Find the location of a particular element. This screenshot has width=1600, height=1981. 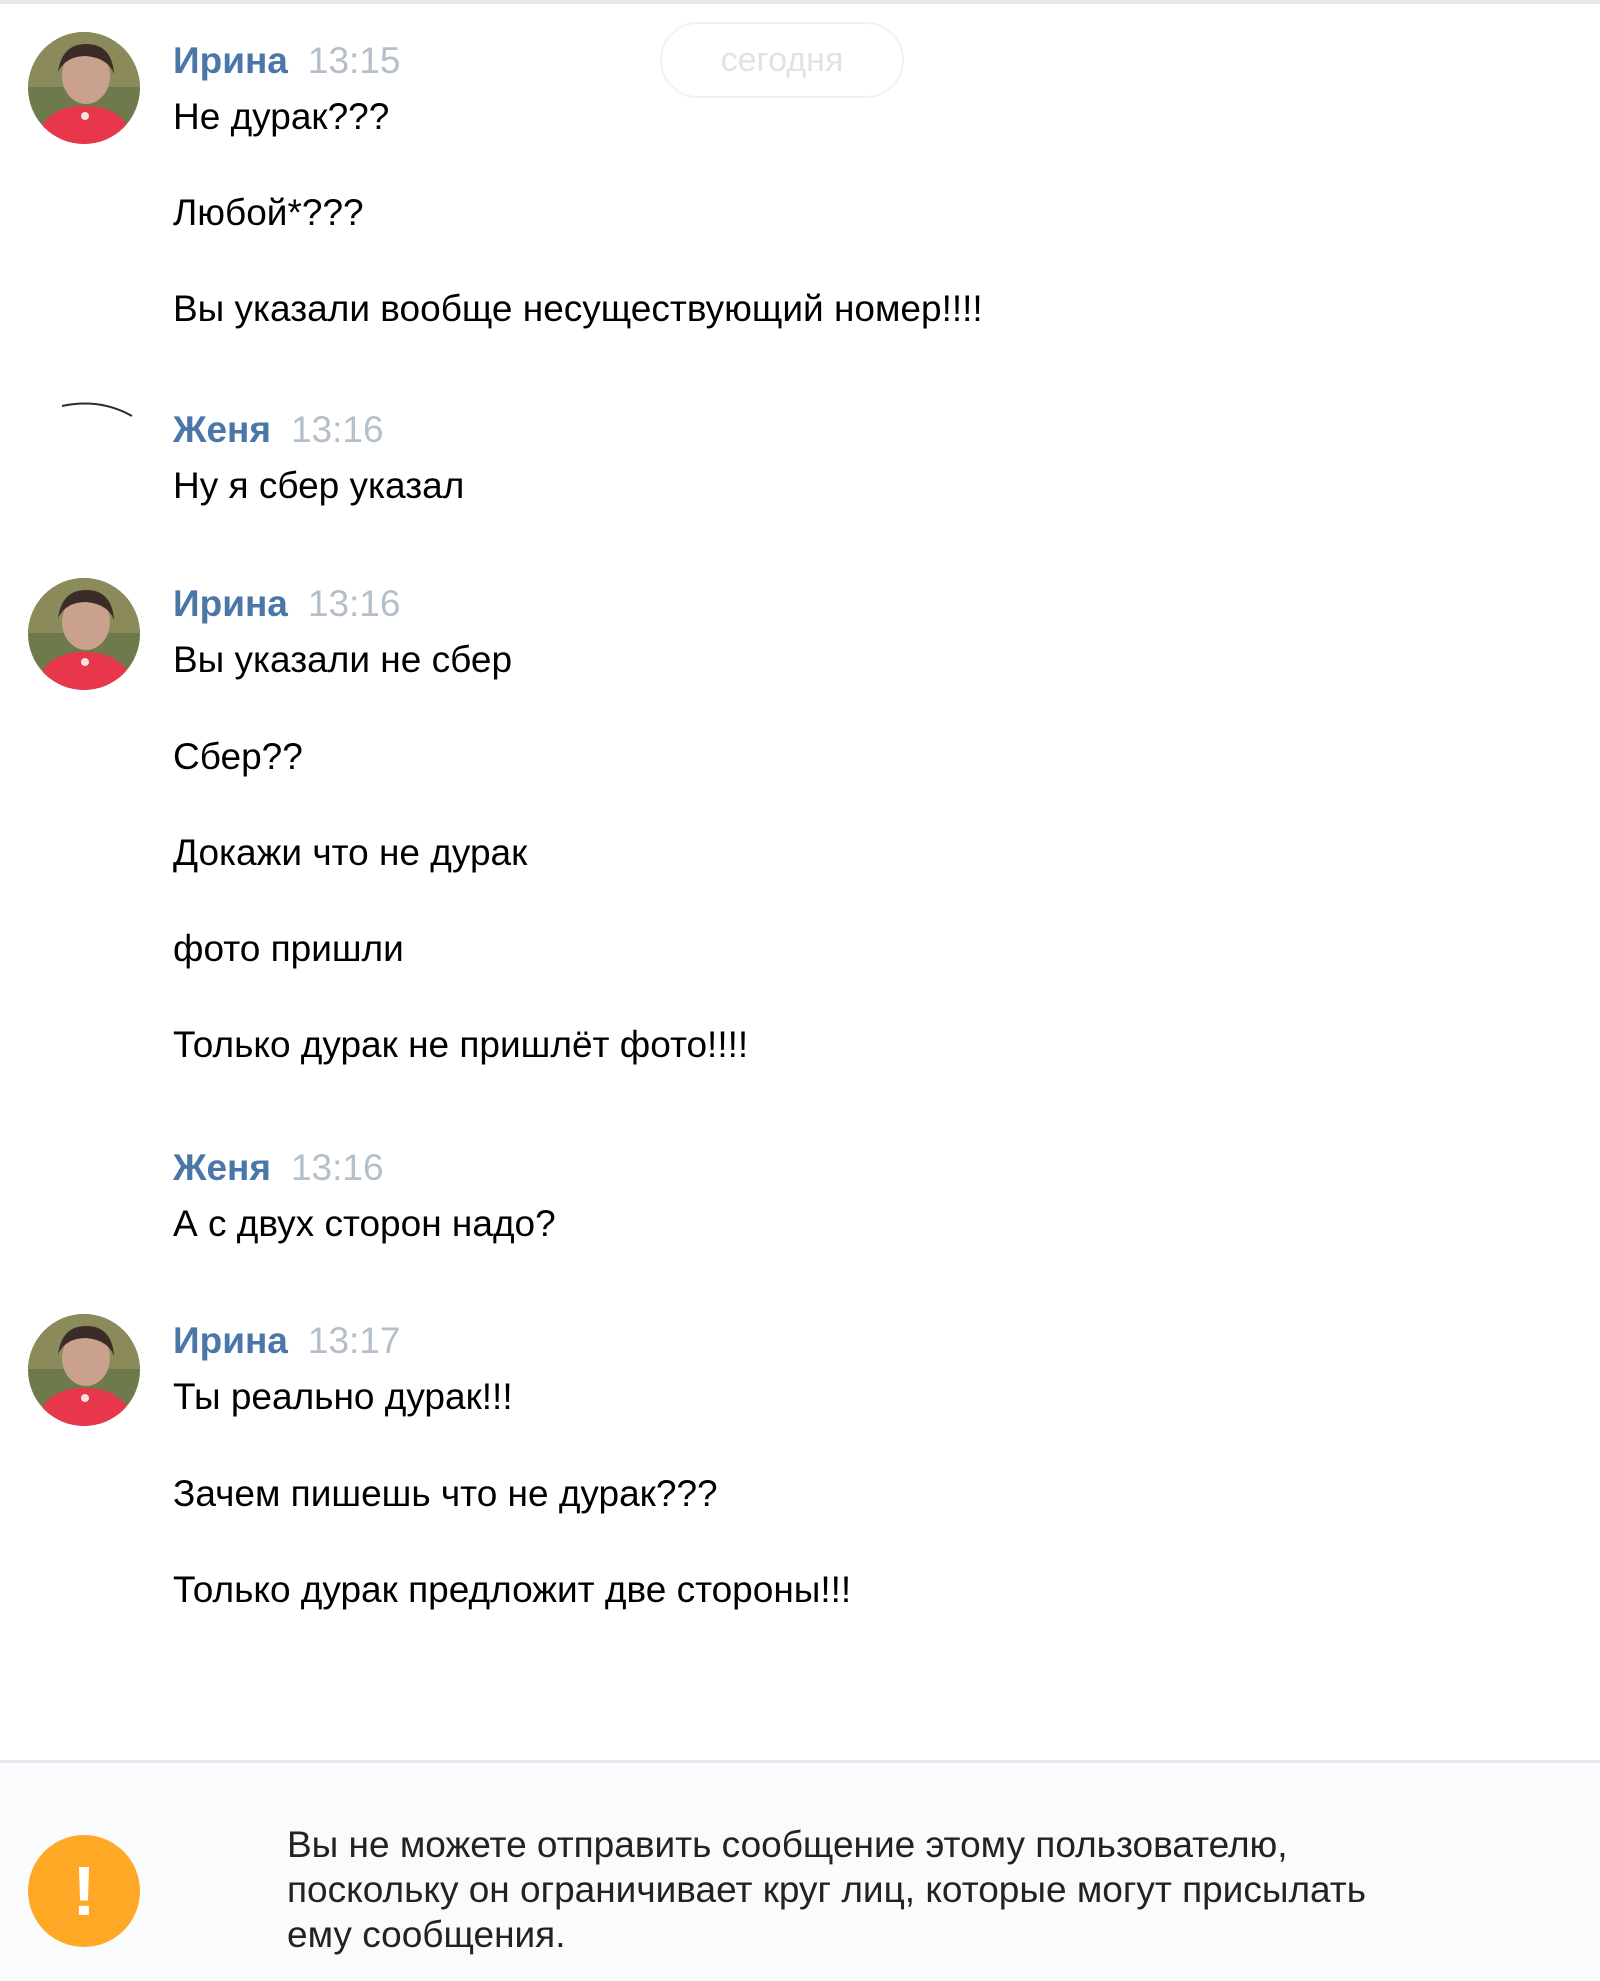

message-header: Ирина 13:15 is located at coordinates (286, 62).